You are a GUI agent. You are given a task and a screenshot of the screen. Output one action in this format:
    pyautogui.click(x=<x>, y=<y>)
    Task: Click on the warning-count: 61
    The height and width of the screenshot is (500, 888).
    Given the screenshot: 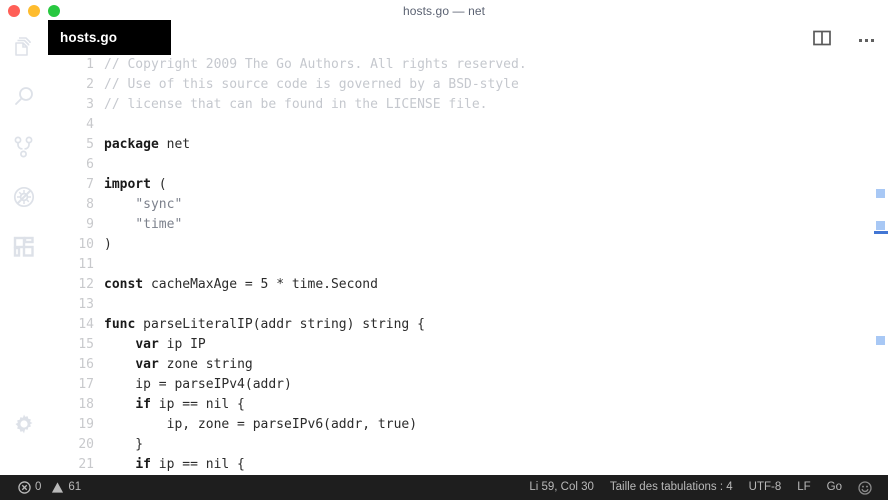 What is the action you would take?
    pyautogui.click(x=75, y=487)
    